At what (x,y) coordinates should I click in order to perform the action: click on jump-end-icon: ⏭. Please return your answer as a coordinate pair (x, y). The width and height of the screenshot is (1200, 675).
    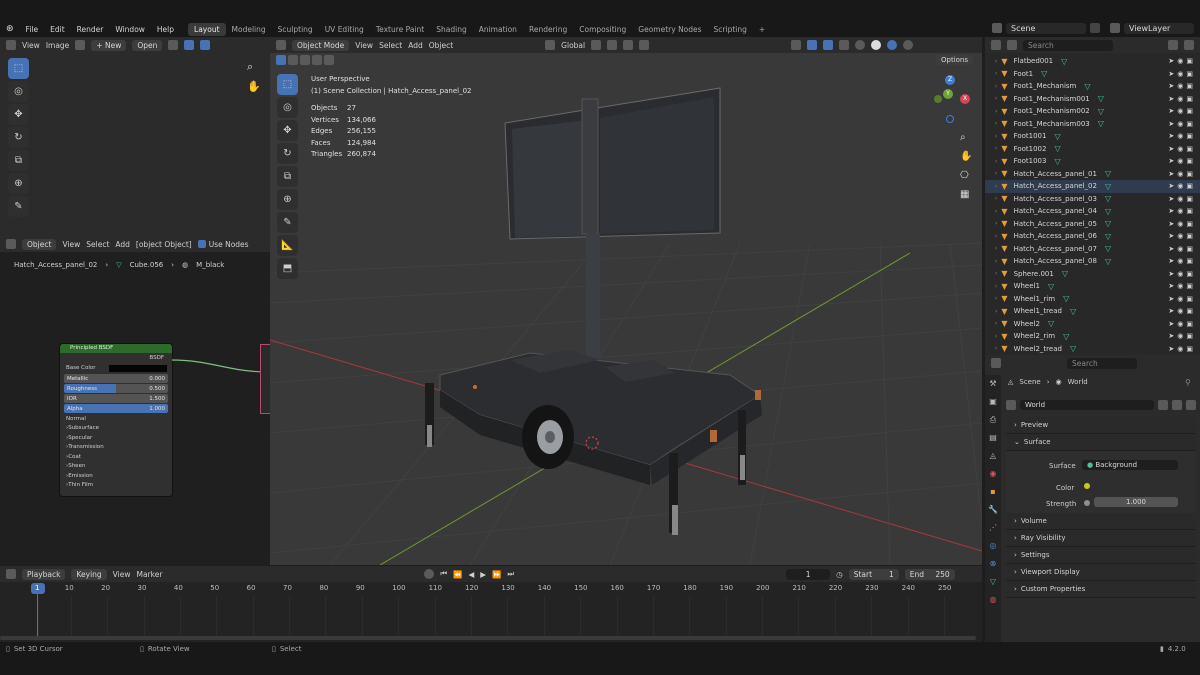
    Looking at the image, I should click on (510, 574).